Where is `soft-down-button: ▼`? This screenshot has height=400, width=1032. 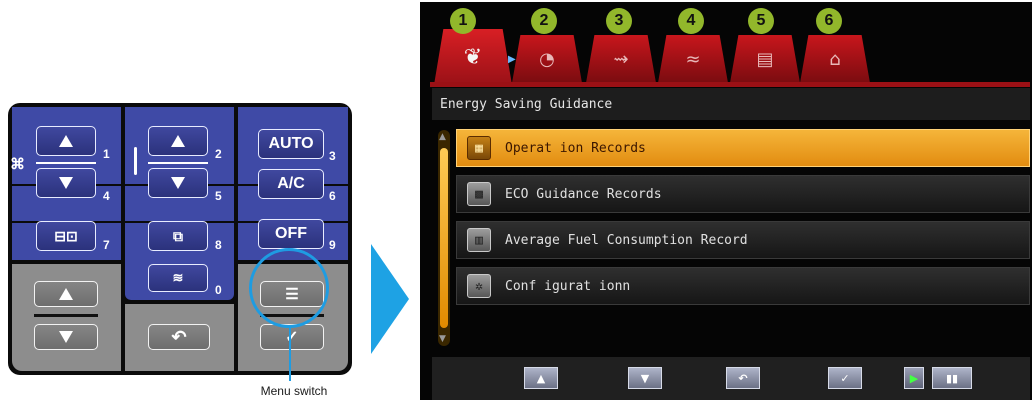 soft-down-button: ▼ is located at coordinates (645, 378).